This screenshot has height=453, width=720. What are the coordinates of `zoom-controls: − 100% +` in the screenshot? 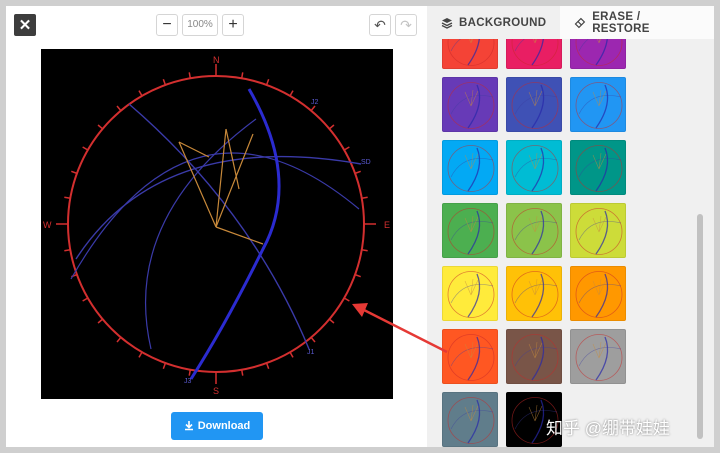 It's located at (200, 25).